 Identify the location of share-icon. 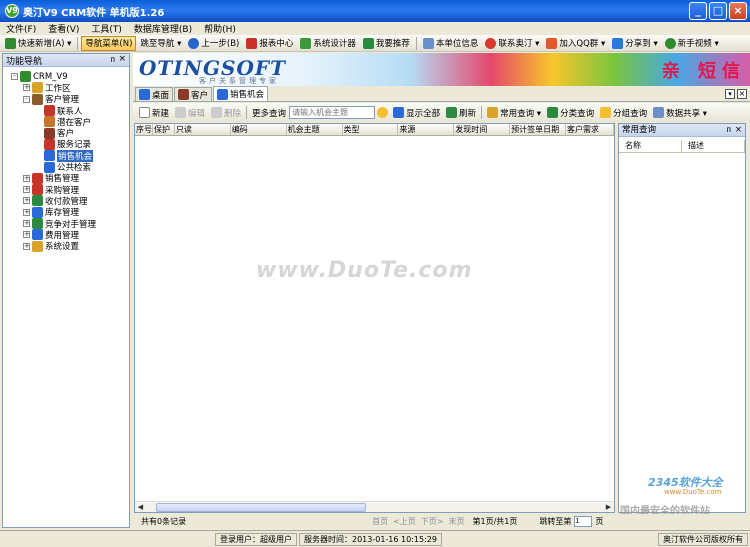
(618, 43).